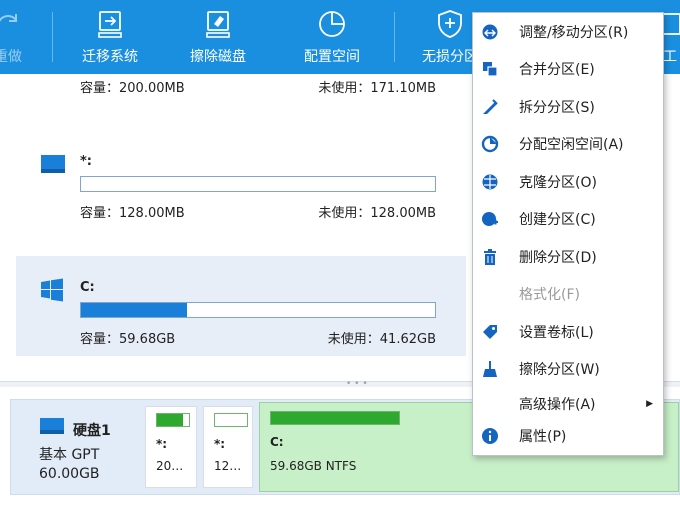 The height and width of the screenshot is (523, 680). What do you see at coordinates (87, 287) in the screenshot?
I see `partition-name: C:` at bounding box center [87, 287].